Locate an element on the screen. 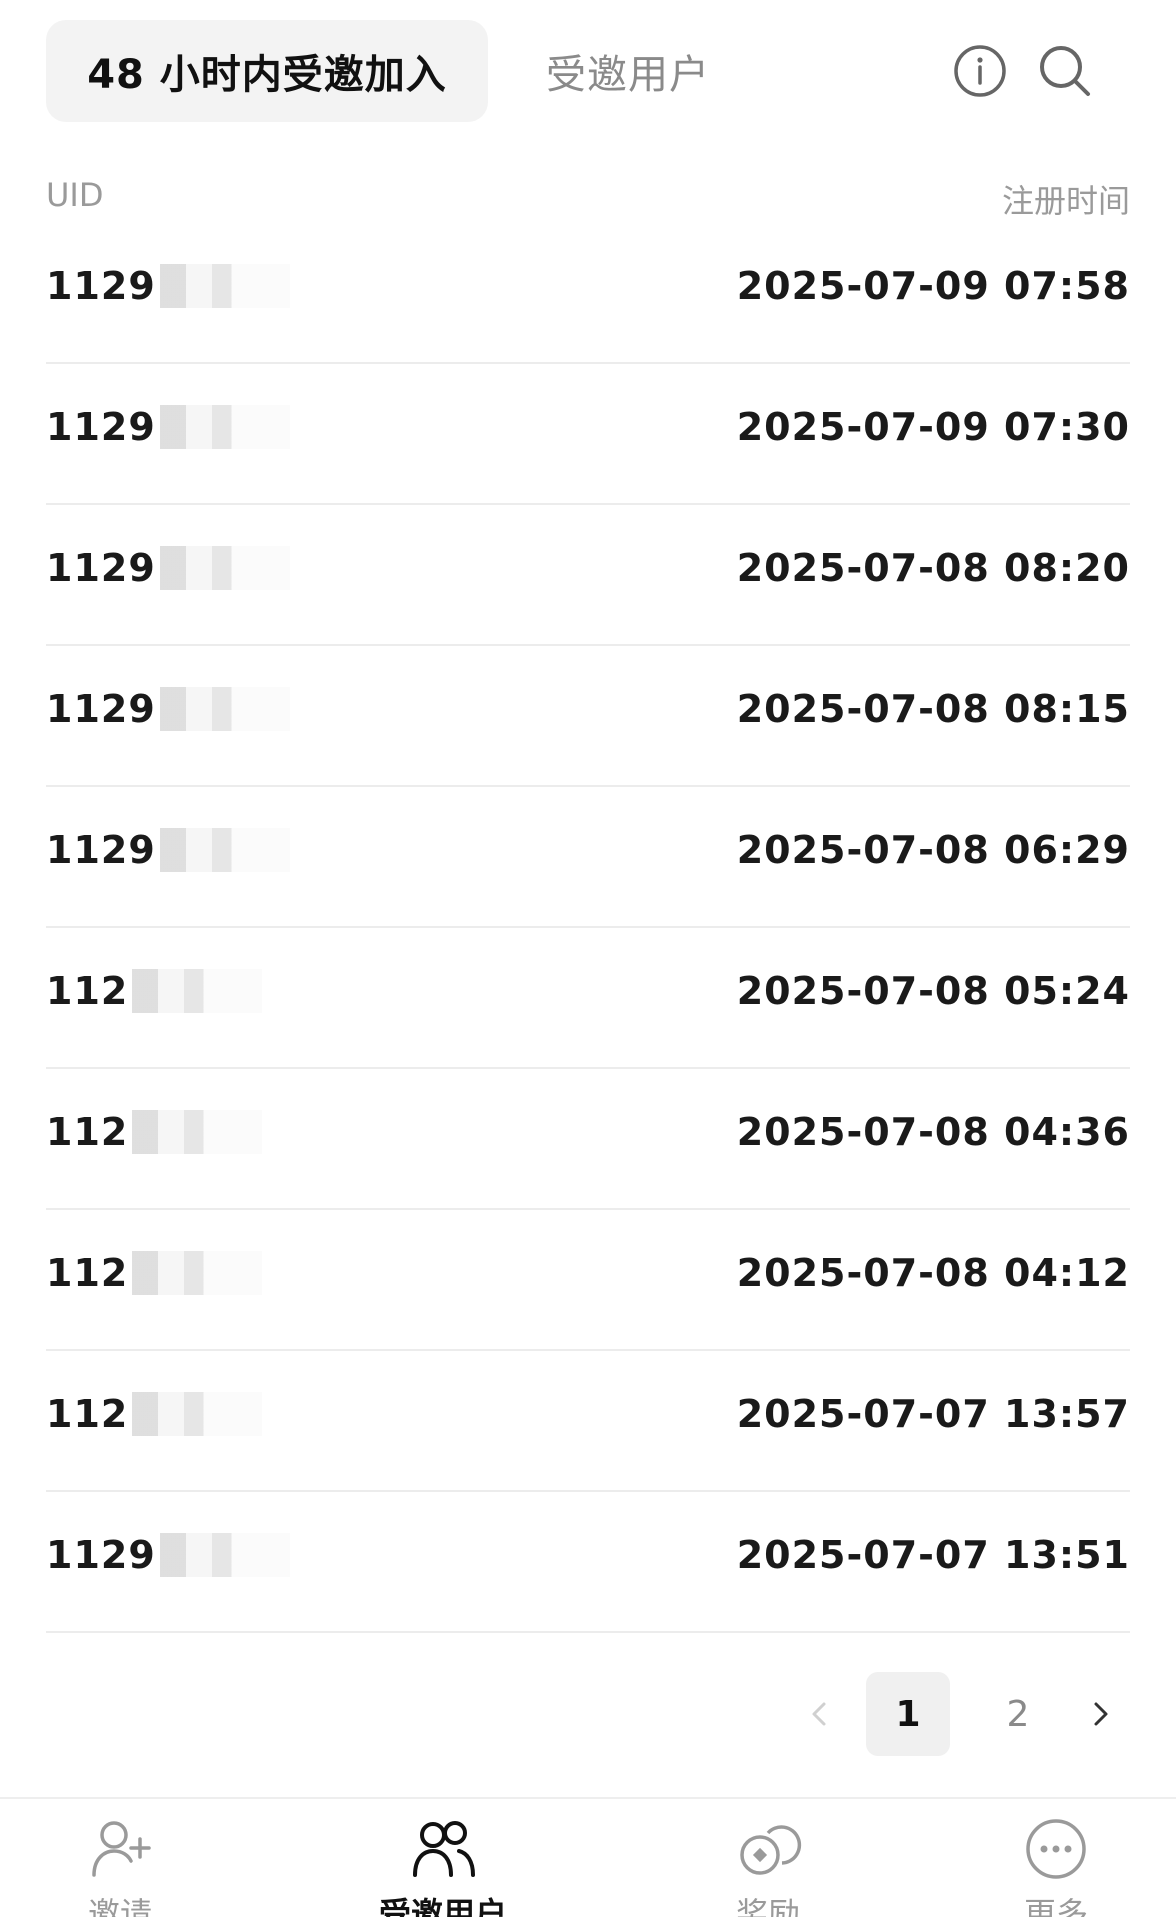  more-icon is located at coordinates (1056, 1849).